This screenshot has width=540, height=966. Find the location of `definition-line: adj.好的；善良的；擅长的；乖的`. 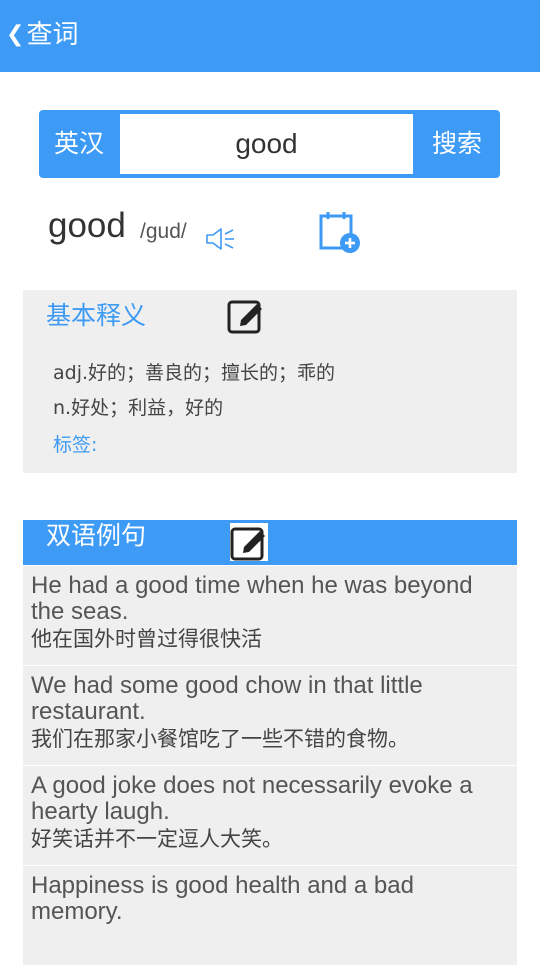

definition-line: adj.好的；善良的；擅长的；乖的 is located at coordinates (194, 373).